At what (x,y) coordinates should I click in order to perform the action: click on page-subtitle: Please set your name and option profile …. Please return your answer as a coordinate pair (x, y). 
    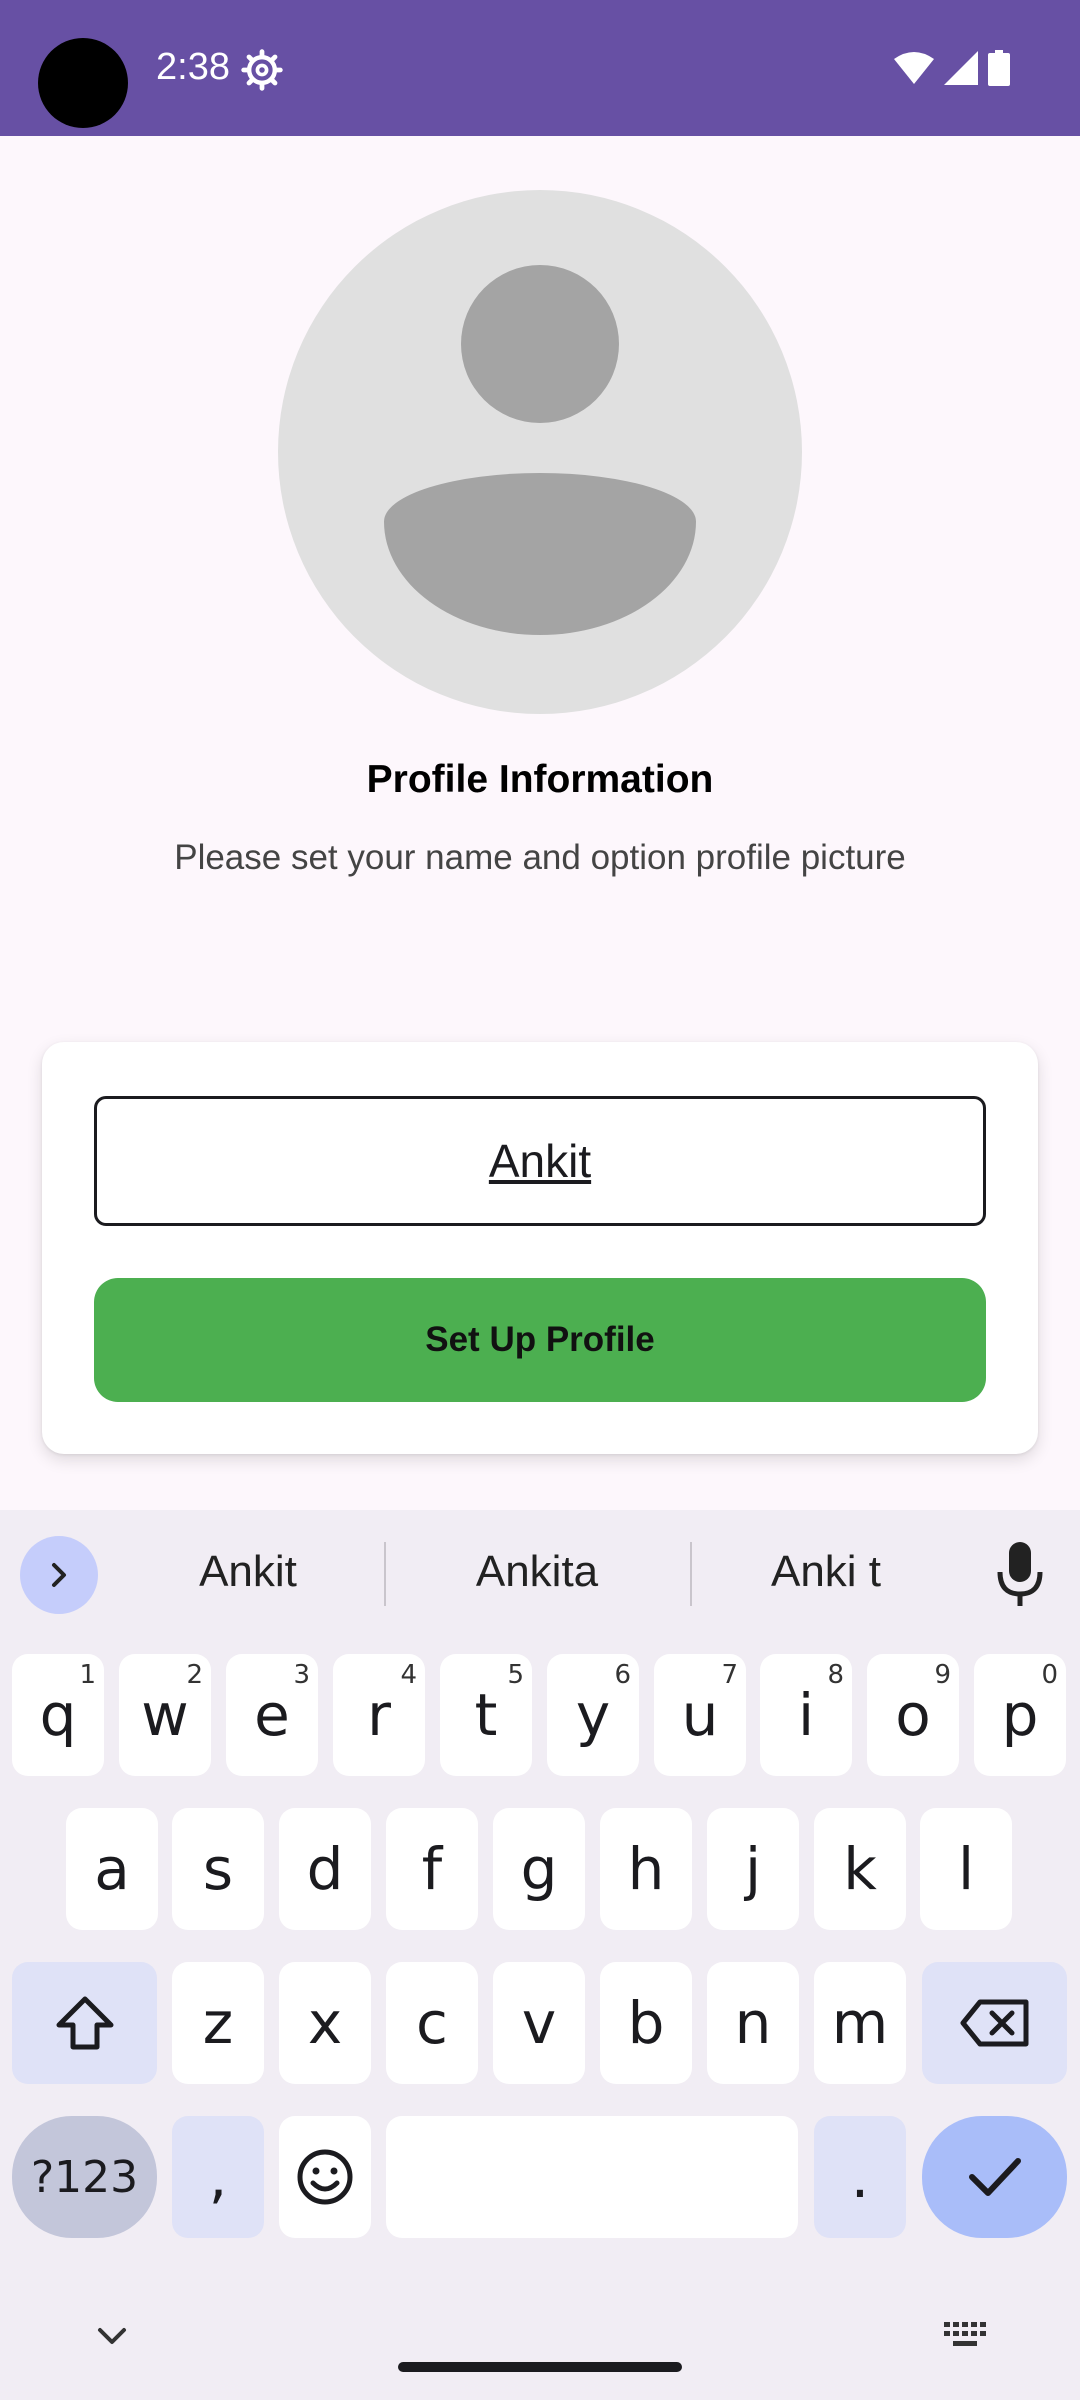
    Looking at the image, I should click on (540, 857).